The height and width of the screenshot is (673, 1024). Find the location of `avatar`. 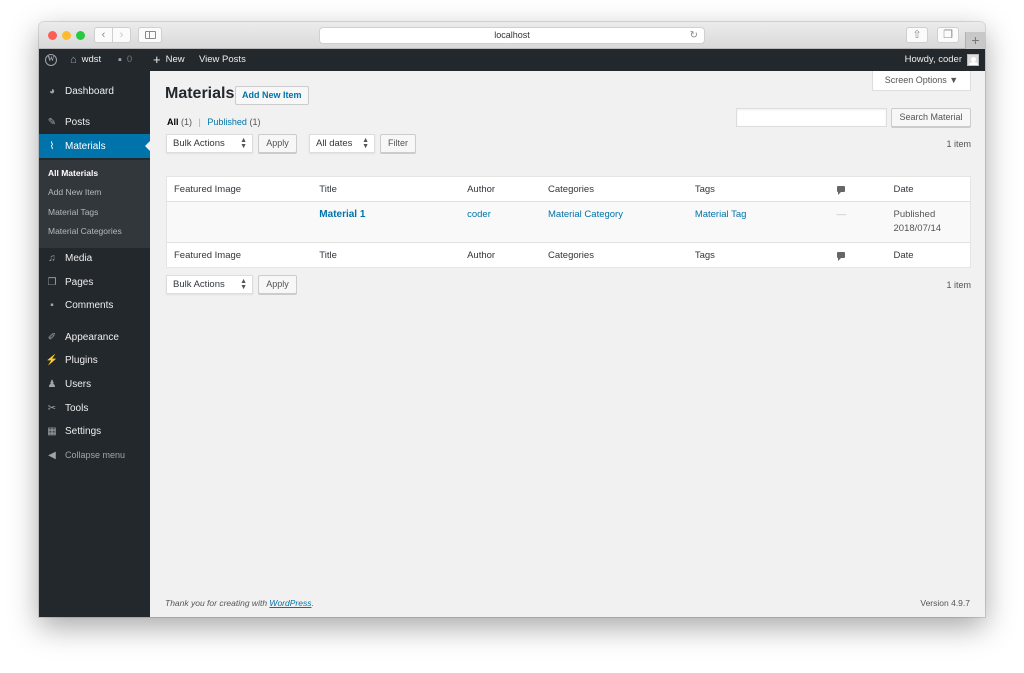

avatar is located at coordinates (973, 60).